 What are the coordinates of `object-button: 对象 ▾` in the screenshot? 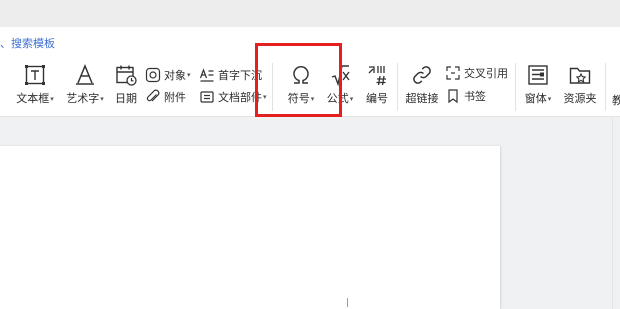 It's located at (168, 75).